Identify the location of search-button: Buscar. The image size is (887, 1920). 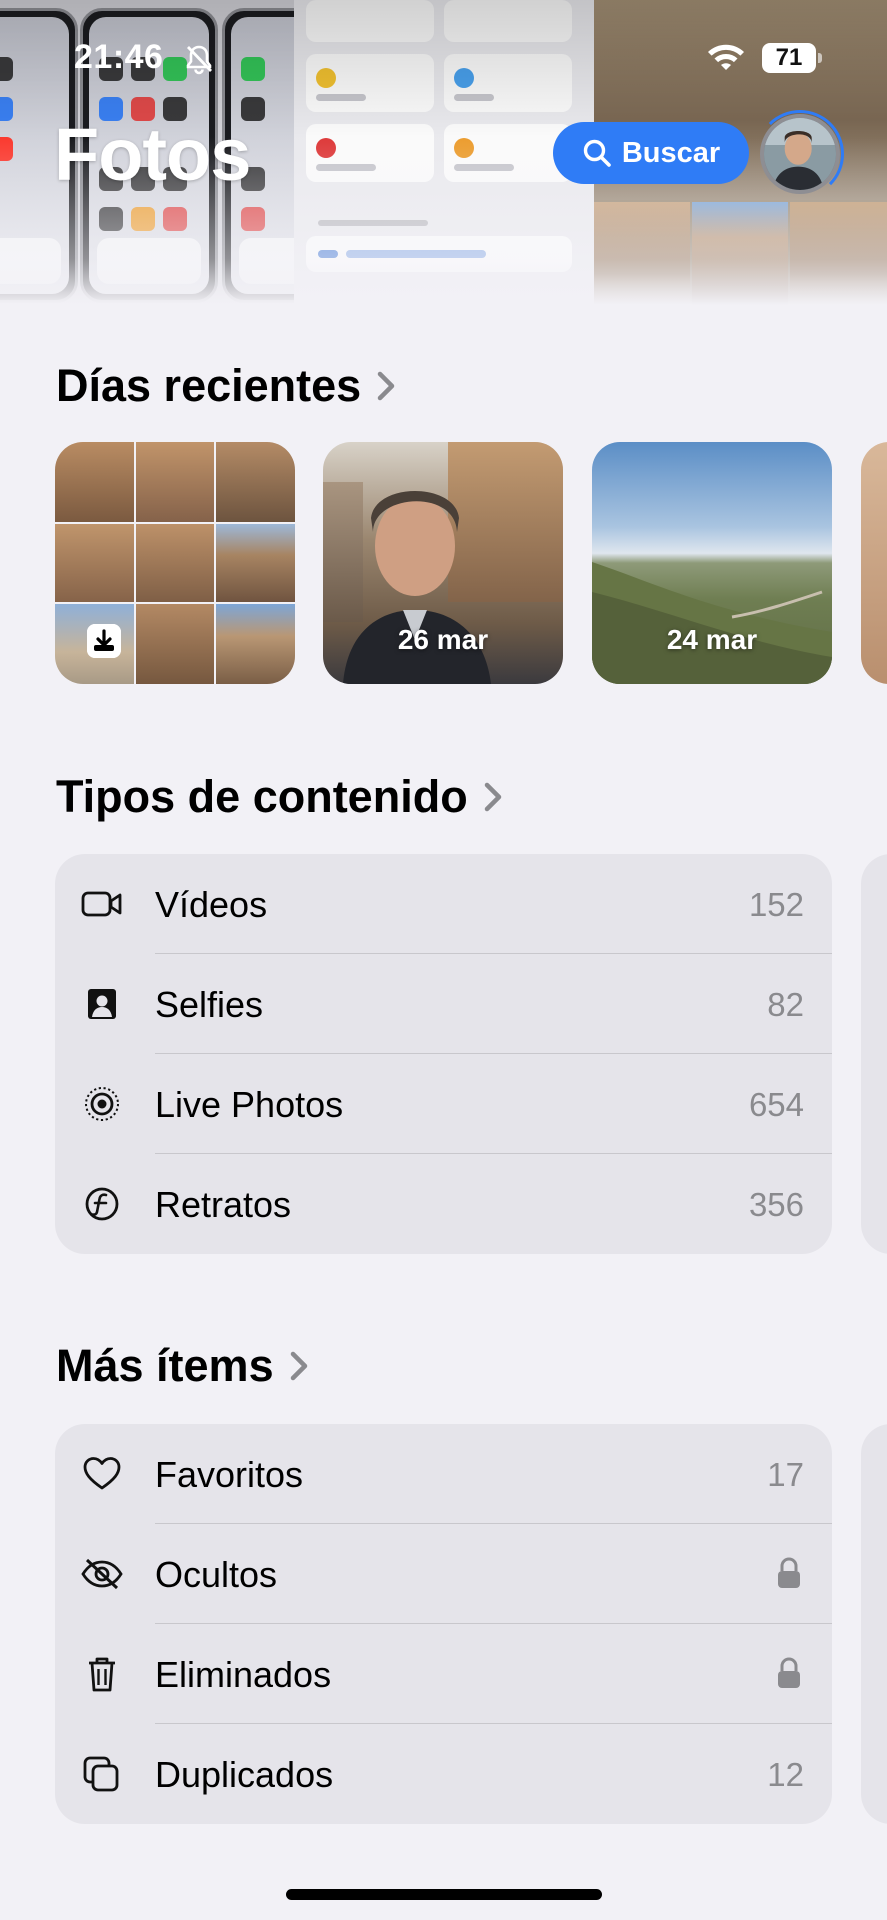
(651, 153).